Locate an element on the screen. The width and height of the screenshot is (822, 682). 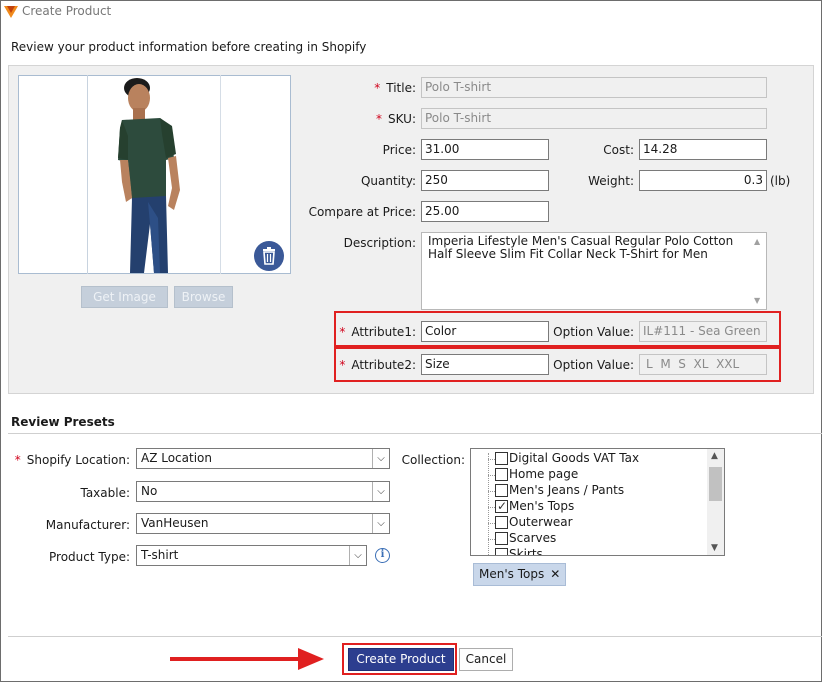
collection-item-label: Men's Jeans / Pants is located at coordinates (567, 490).